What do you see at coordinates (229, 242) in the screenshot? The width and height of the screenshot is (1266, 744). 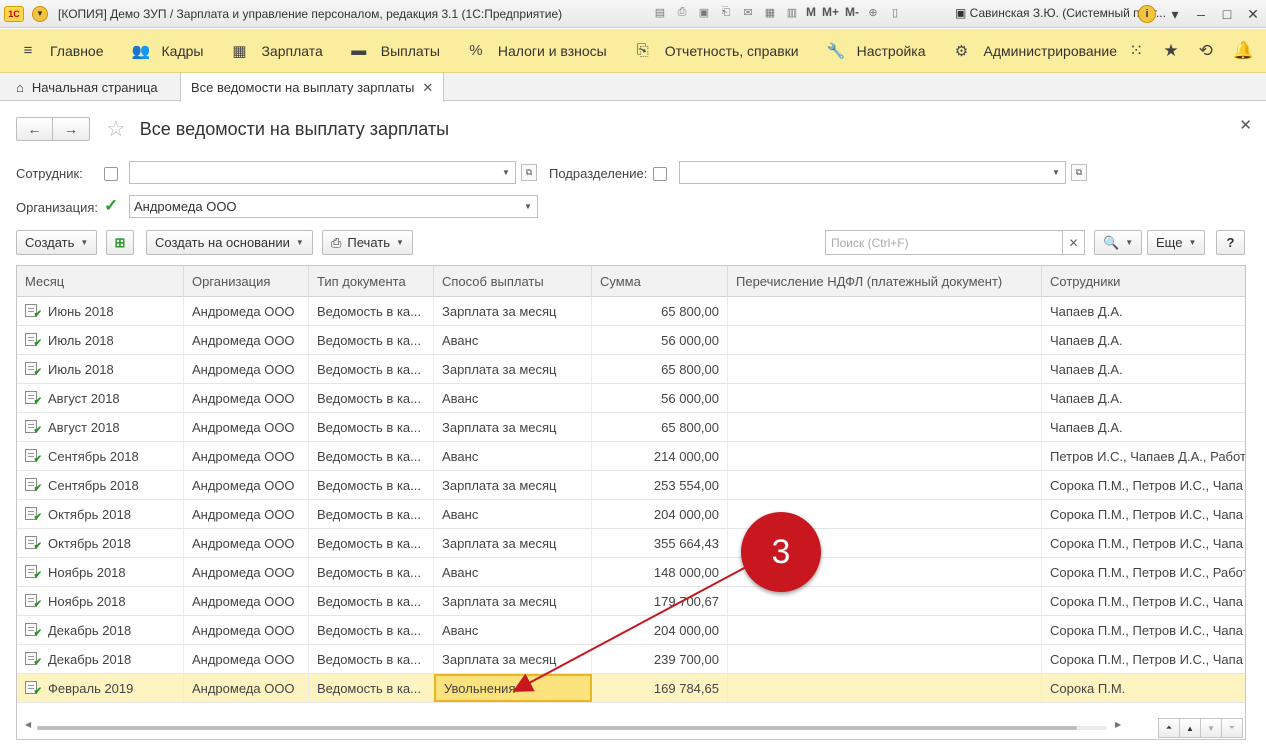 I see `create-based-on-button: Создать на основании ▼` at bounding box center [229, 242].